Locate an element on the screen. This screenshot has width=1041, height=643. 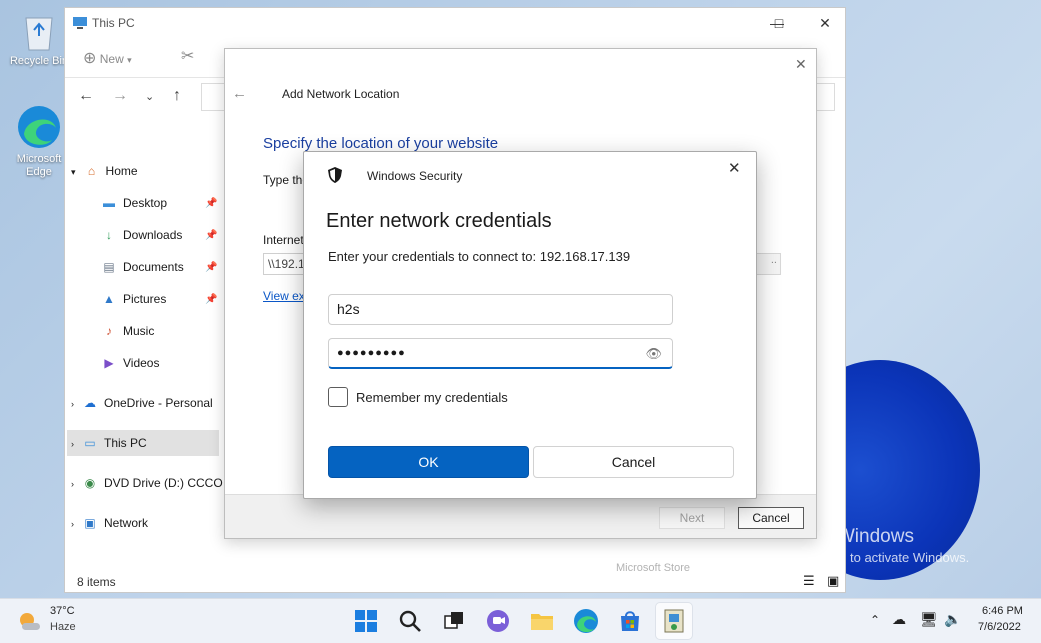
wizard-cancel-label: Cancel is located at coordinates (771, 518).